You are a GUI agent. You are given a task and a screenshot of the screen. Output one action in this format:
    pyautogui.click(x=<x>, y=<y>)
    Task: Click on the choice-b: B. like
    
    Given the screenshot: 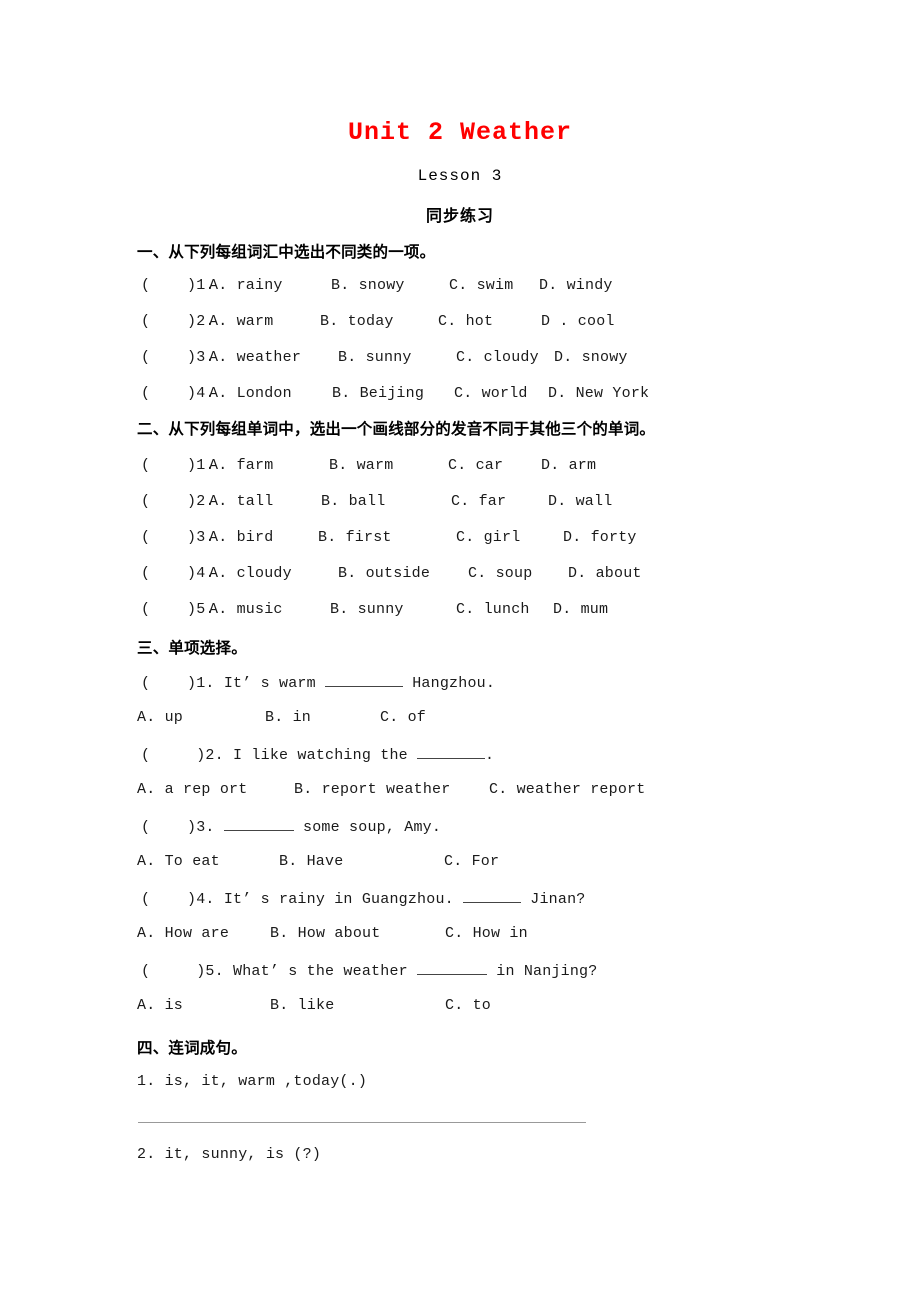 What is the action you would take?
    pyautogui.click(x=357, y=1005)
    